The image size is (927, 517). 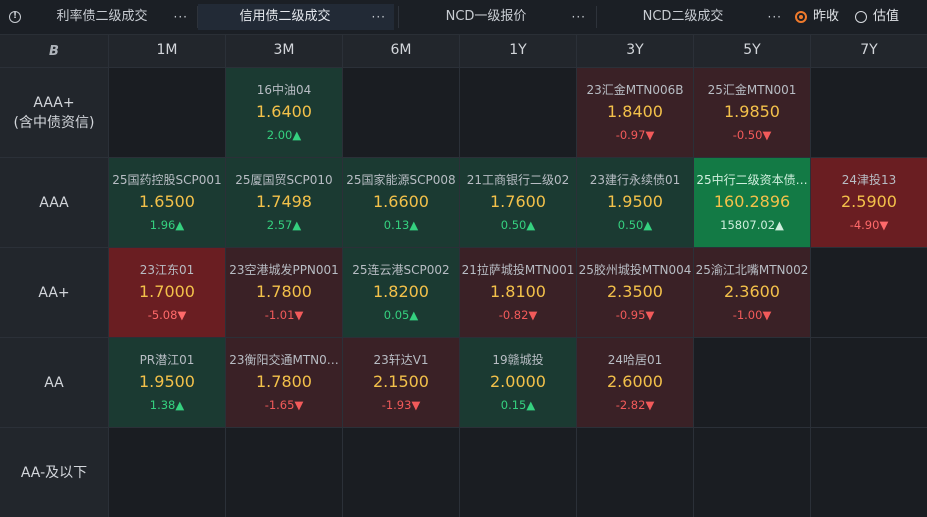 What do you see at coordinates (518, 405) in the screenshot?
I see `bond-change: 0.15▲` at bounding box center [518, 405].